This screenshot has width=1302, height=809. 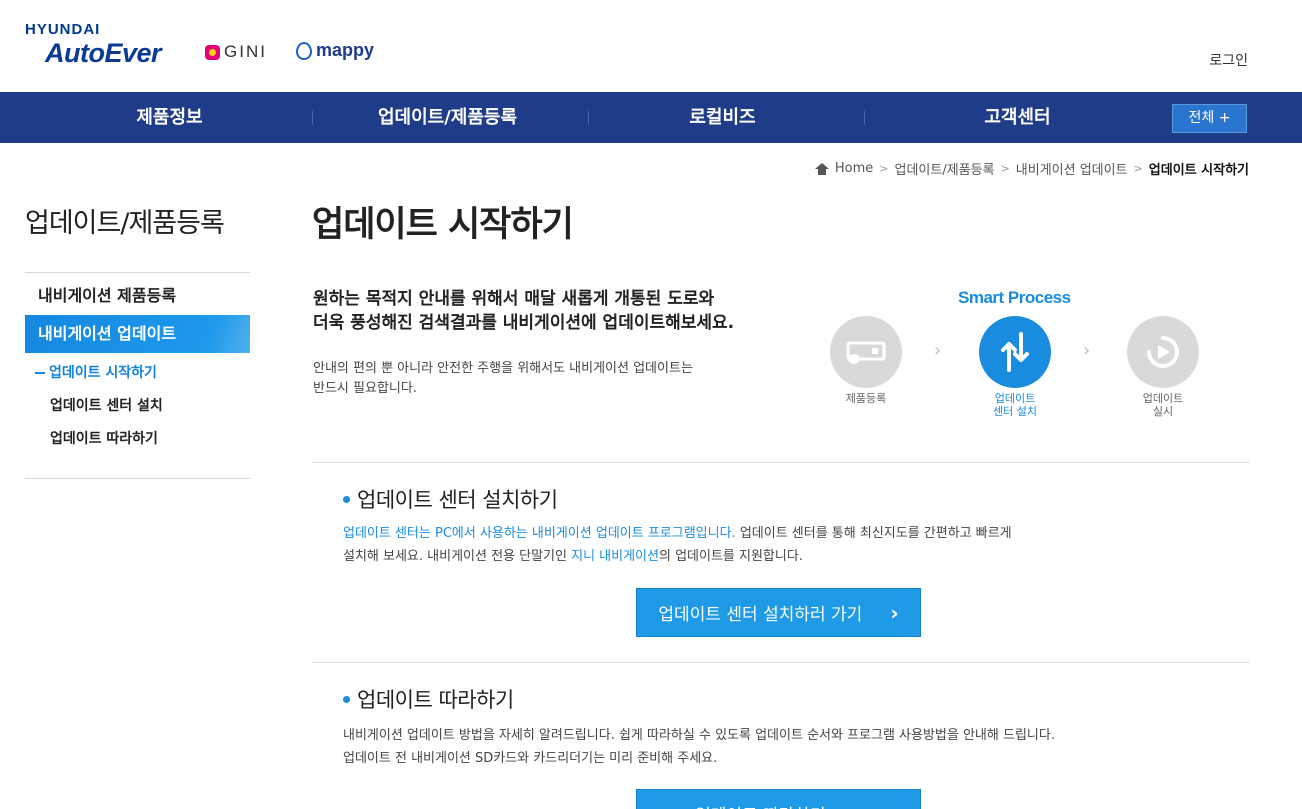 I want to click on breadcrumb-item: 내비게이션 업데이트, so click(x=1072, y=168).